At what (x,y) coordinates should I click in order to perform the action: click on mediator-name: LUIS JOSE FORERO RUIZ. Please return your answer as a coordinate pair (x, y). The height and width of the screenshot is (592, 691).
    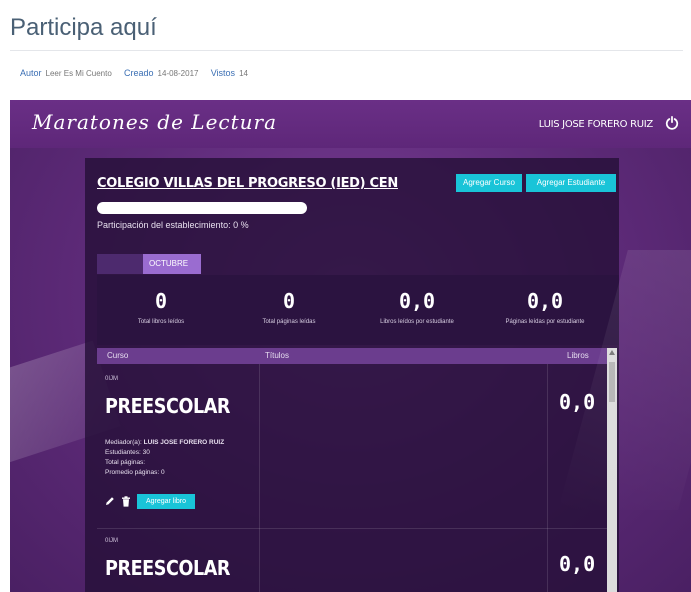
    Looking at the image, I should click on (184, 442).